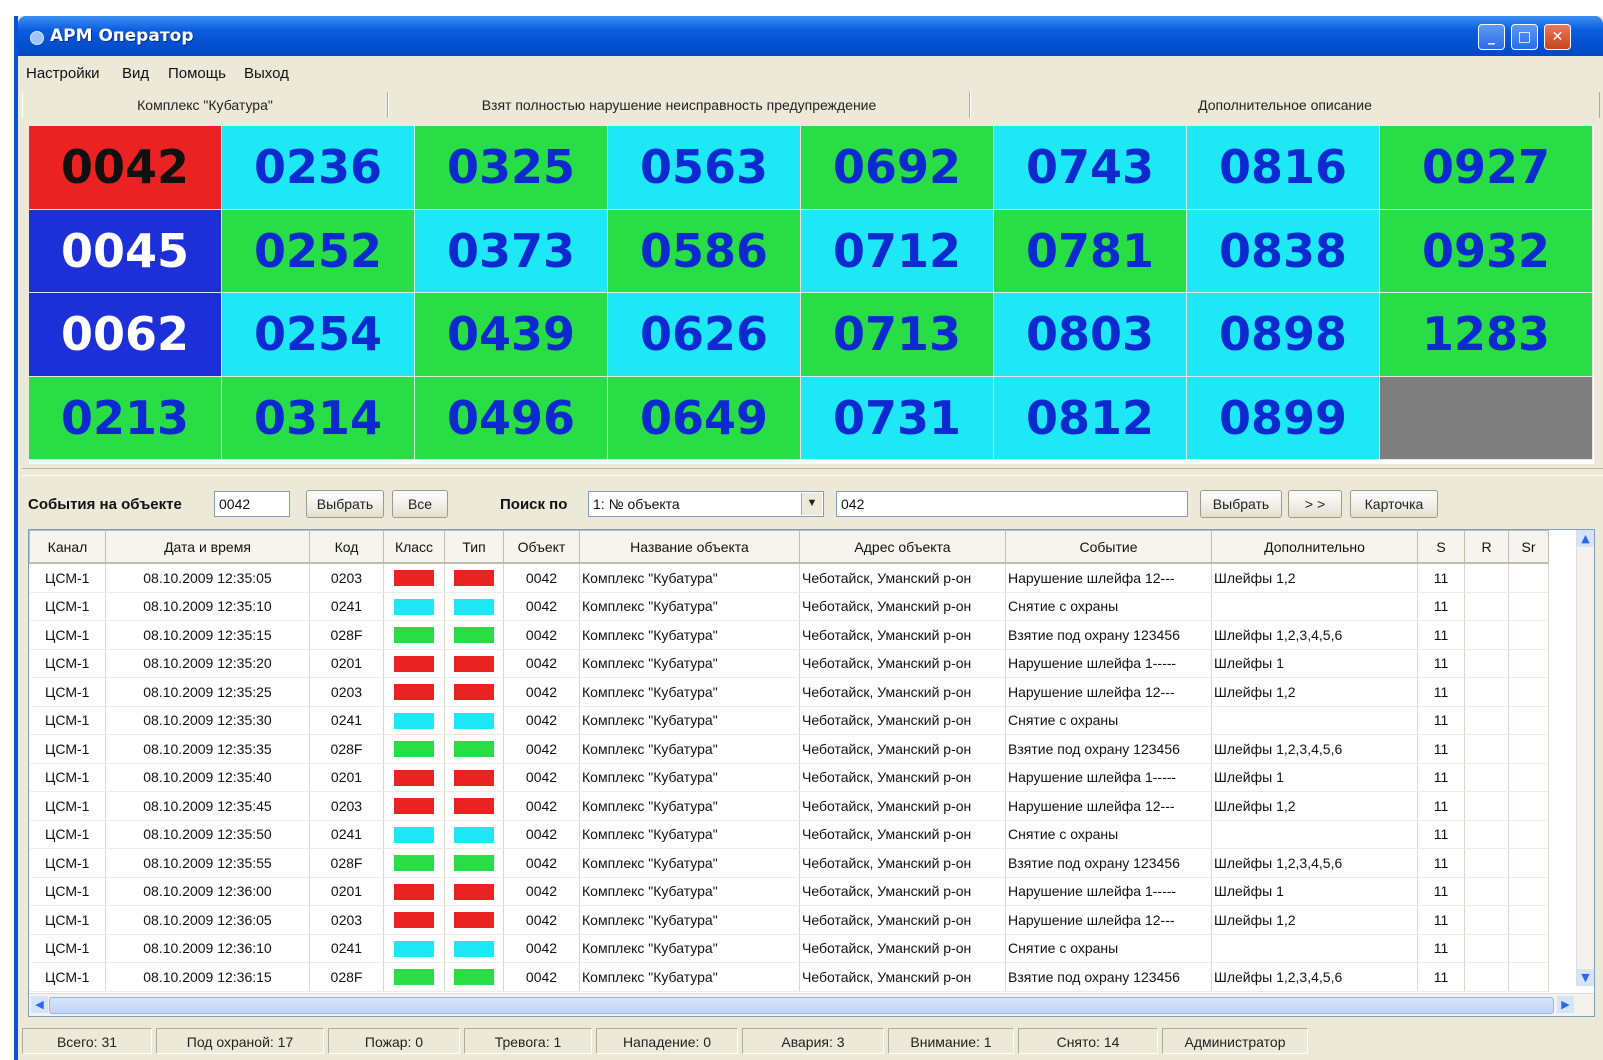 The image size is (1603, 1060). What do you see at coordinates (812, 472) in the screenshot?
I see `splitter` at bounding box center [812, 472].